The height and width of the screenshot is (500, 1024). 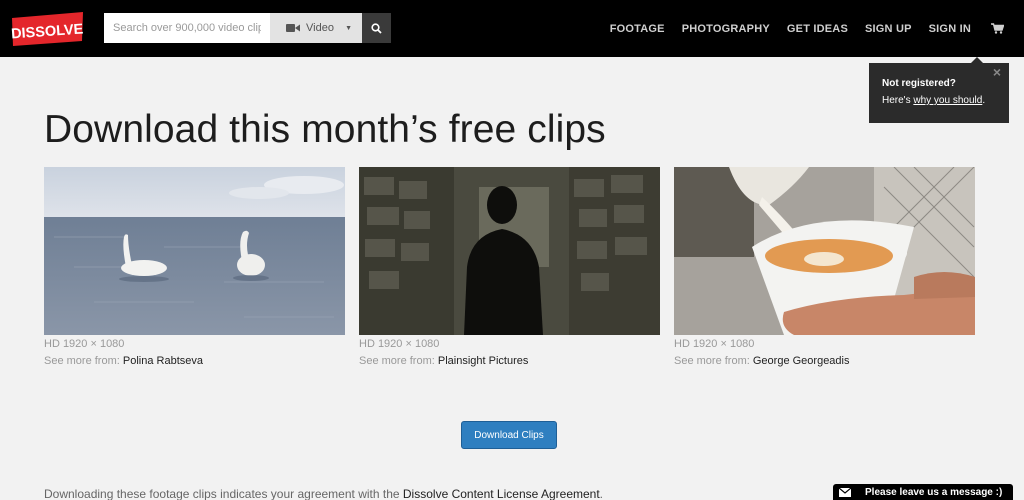 I want to click on chat-label: Please leave us a message :), so click(x=934, y=492).